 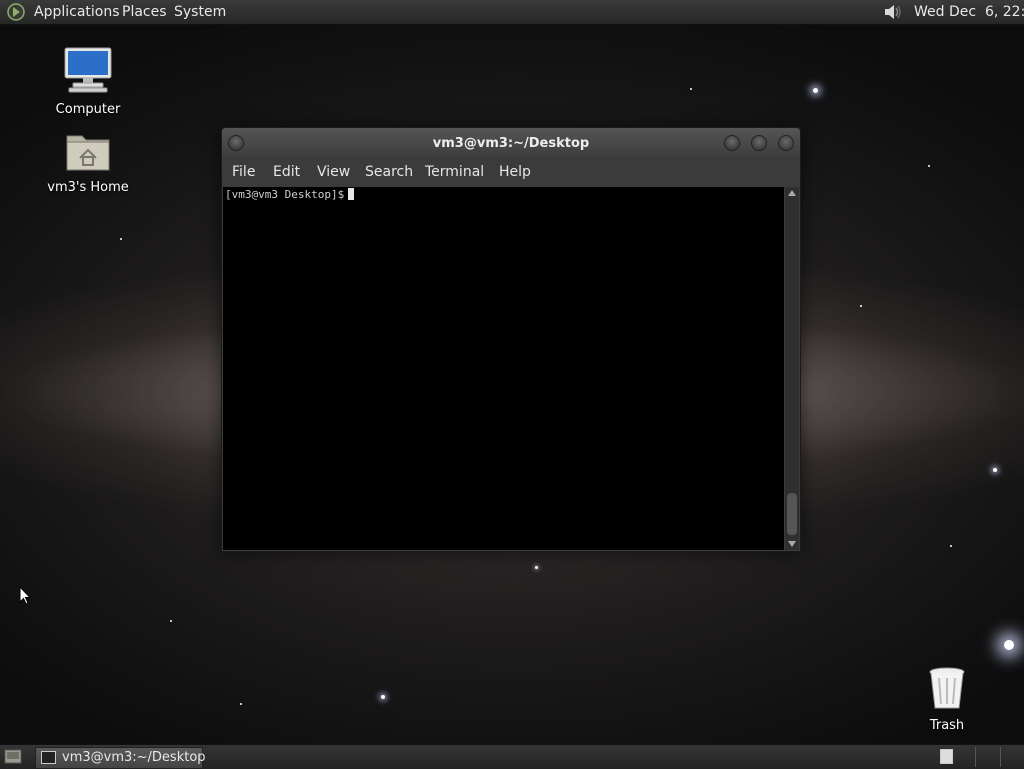 I want to click on taskbar-item-terminal: vm3@vm3:~/Desktop, so click(x=120, y=758).